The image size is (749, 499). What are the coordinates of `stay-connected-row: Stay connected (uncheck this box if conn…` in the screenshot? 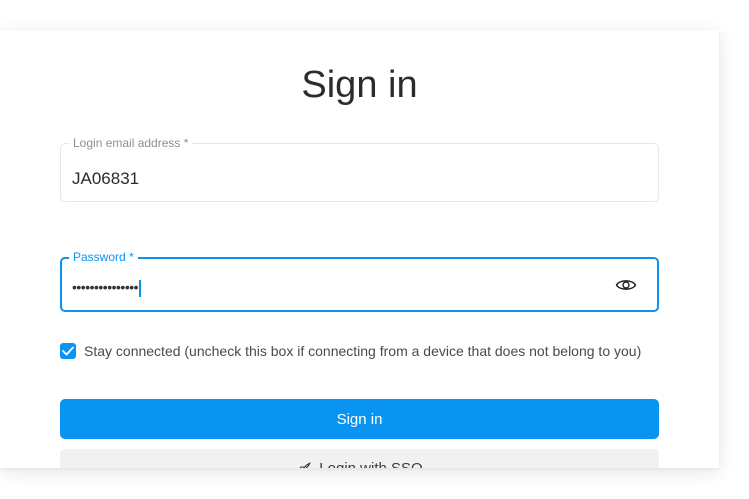 It's located at (350, 351).